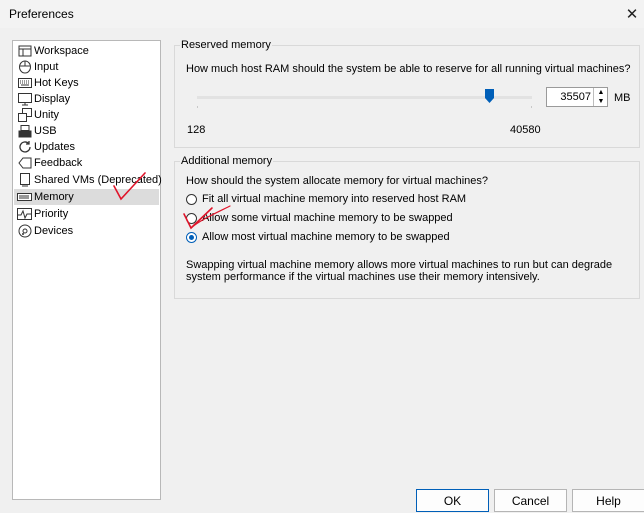 This screenshot has height=513, width=644. What do you see at coordinates (489, 96) in the screenshot?
I see `slider-thumb` at bounding box center [489, 96].